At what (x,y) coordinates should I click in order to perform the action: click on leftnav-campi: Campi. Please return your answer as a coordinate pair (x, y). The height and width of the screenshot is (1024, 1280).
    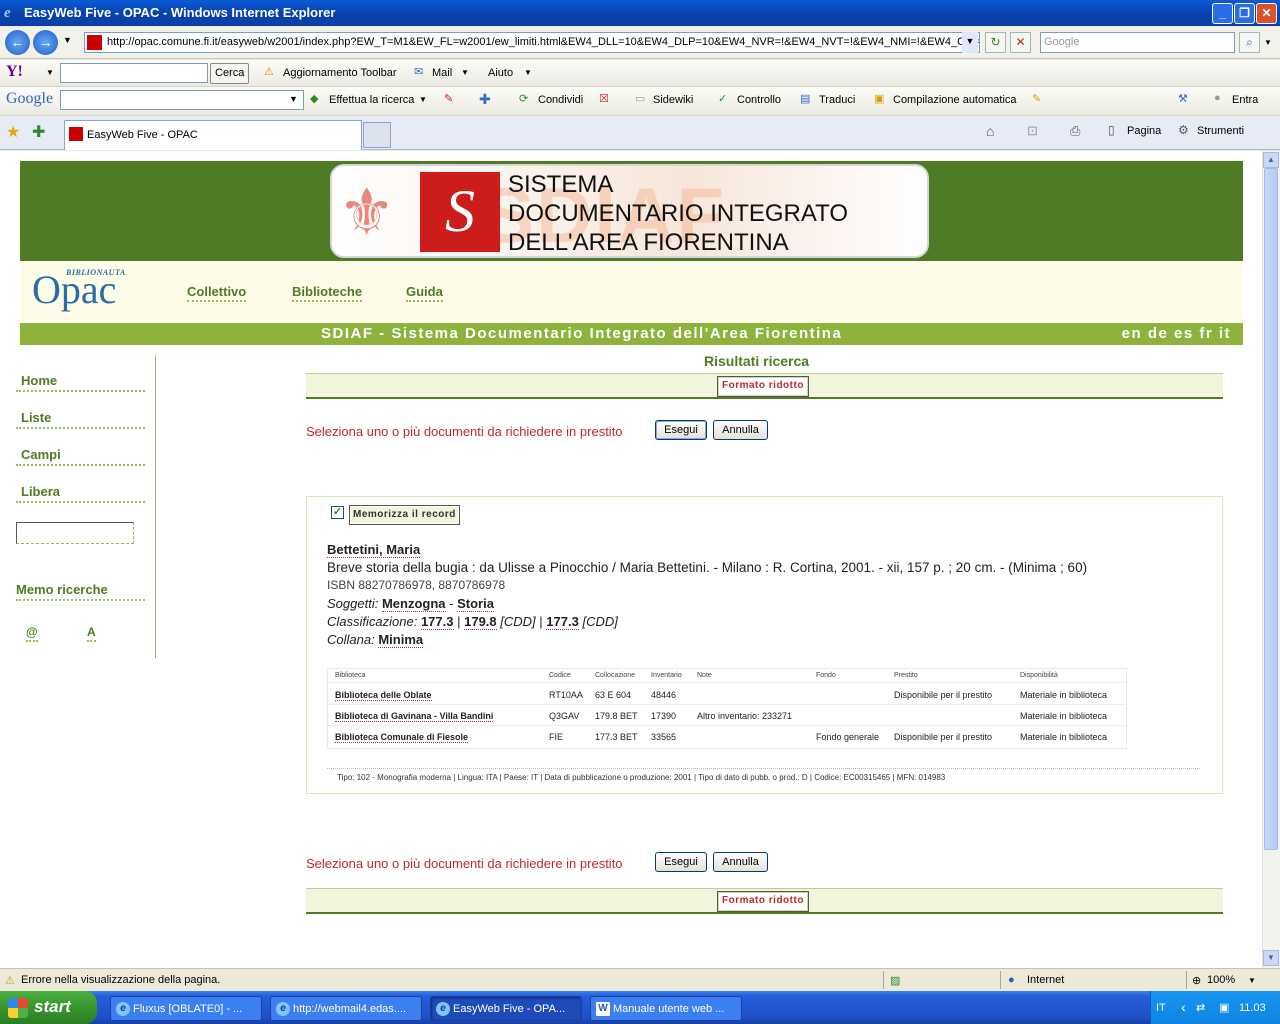
    Looking at the image, I should click on (80, 456).